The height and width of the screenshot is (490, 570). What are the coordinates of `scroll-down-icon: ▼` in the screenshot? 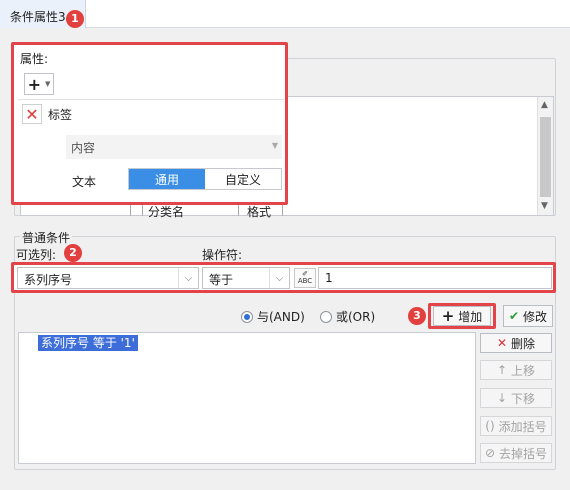 It's located at (544, 206).